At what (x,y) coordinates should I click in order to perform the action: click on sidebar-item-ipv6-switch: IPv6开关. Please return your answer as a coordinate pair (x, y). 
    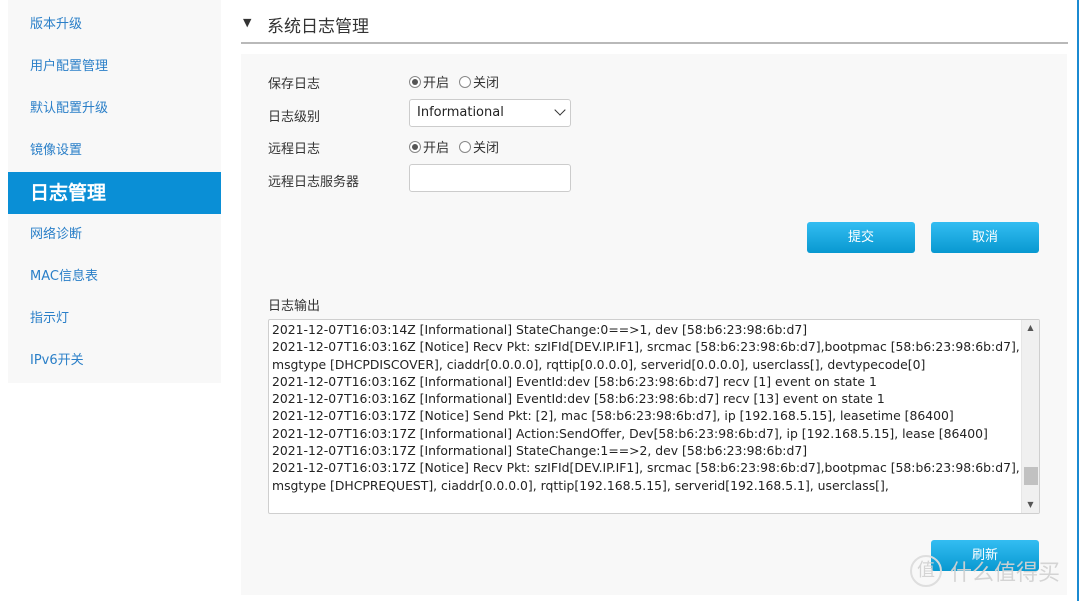
    Looking at the image, I should click on (114, 361).